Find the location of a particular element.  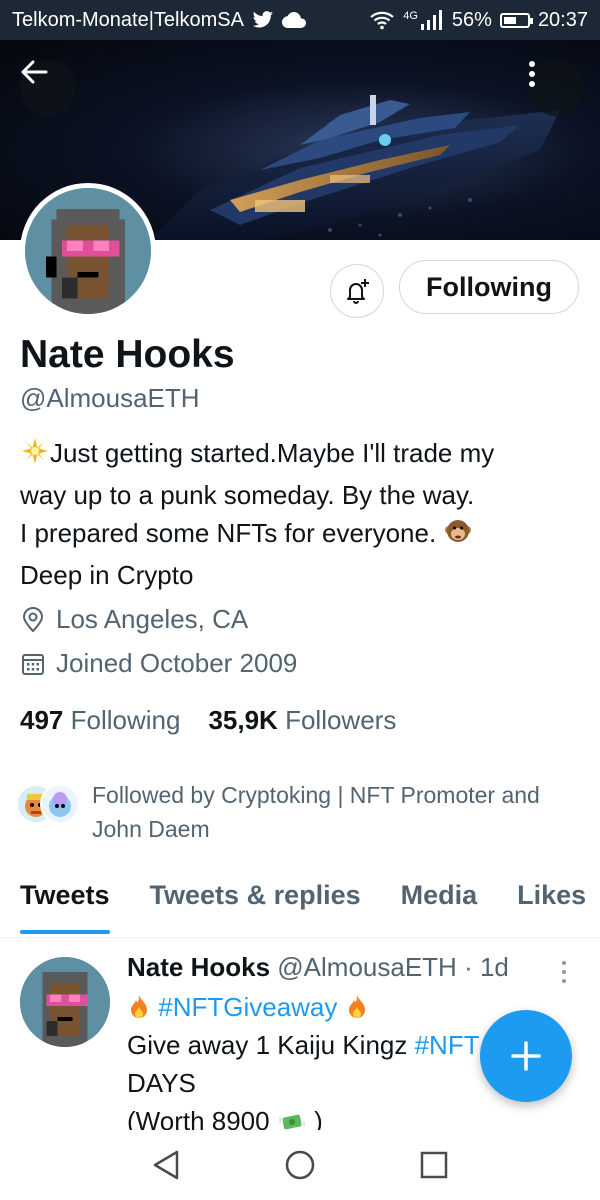

tab-tweets: Tweets is located at coordinates (65, 898).